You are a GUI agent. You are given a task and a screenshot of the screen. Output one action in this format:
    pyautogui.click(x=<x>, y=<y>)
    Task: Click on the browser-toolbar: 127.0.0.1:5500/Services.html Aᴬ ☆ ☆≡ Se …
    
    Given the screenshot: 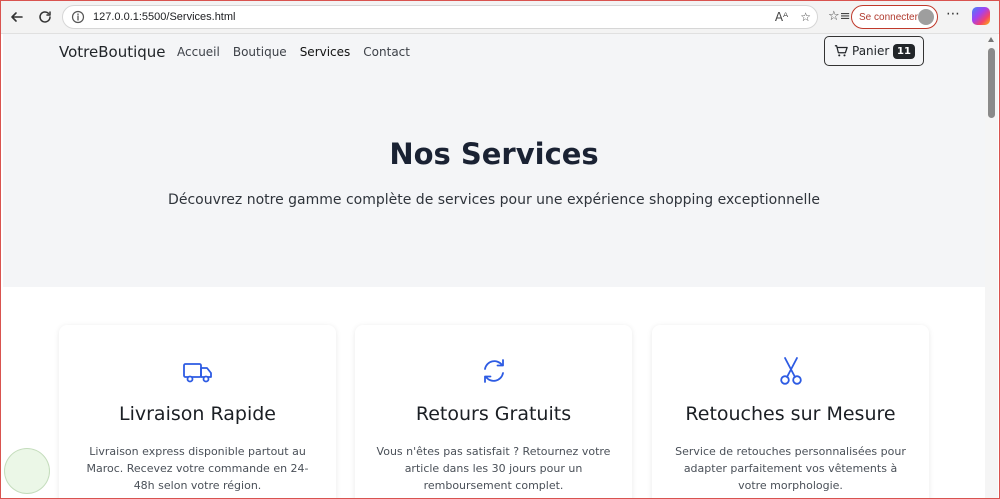 What is the action you would take?
    pyautogui.click(x=500, y=17)
    